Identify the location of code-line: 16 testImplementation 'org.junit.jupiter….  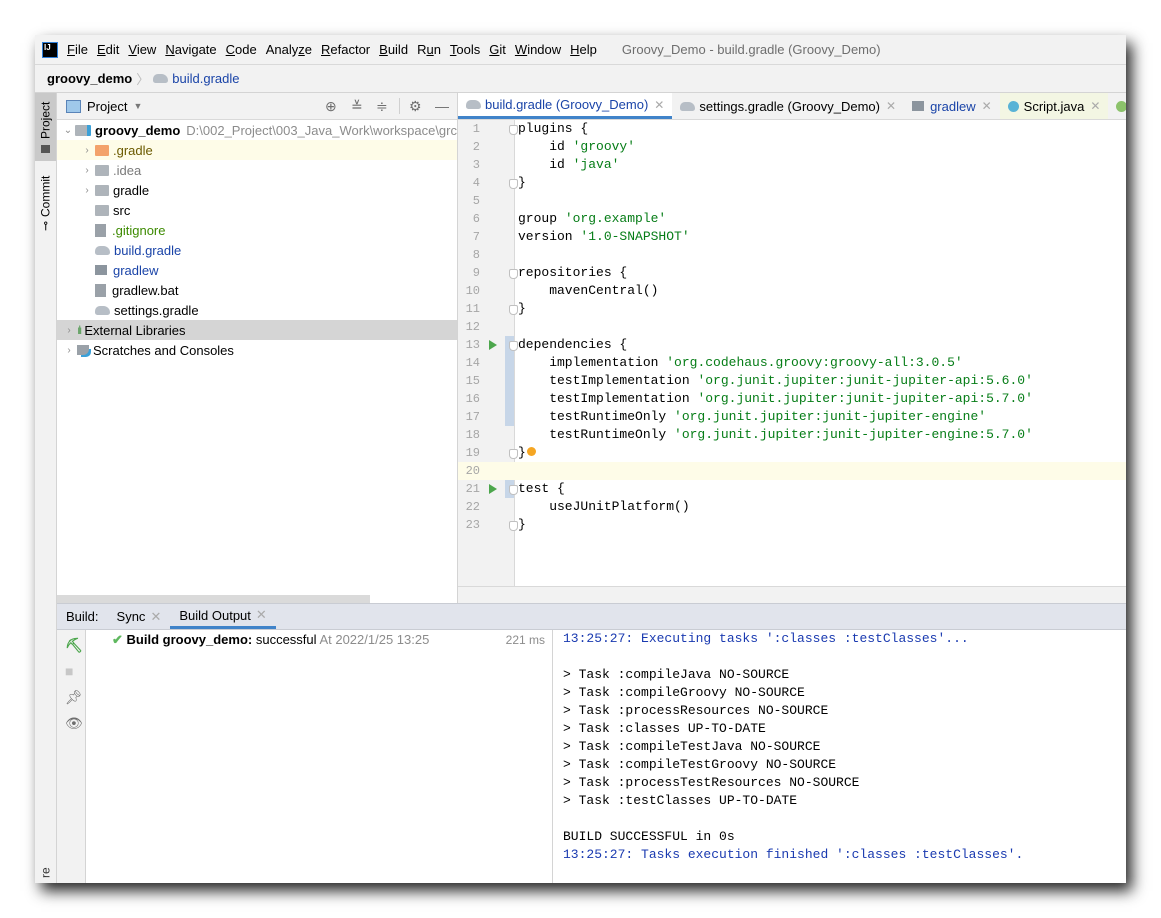
(792, 399).